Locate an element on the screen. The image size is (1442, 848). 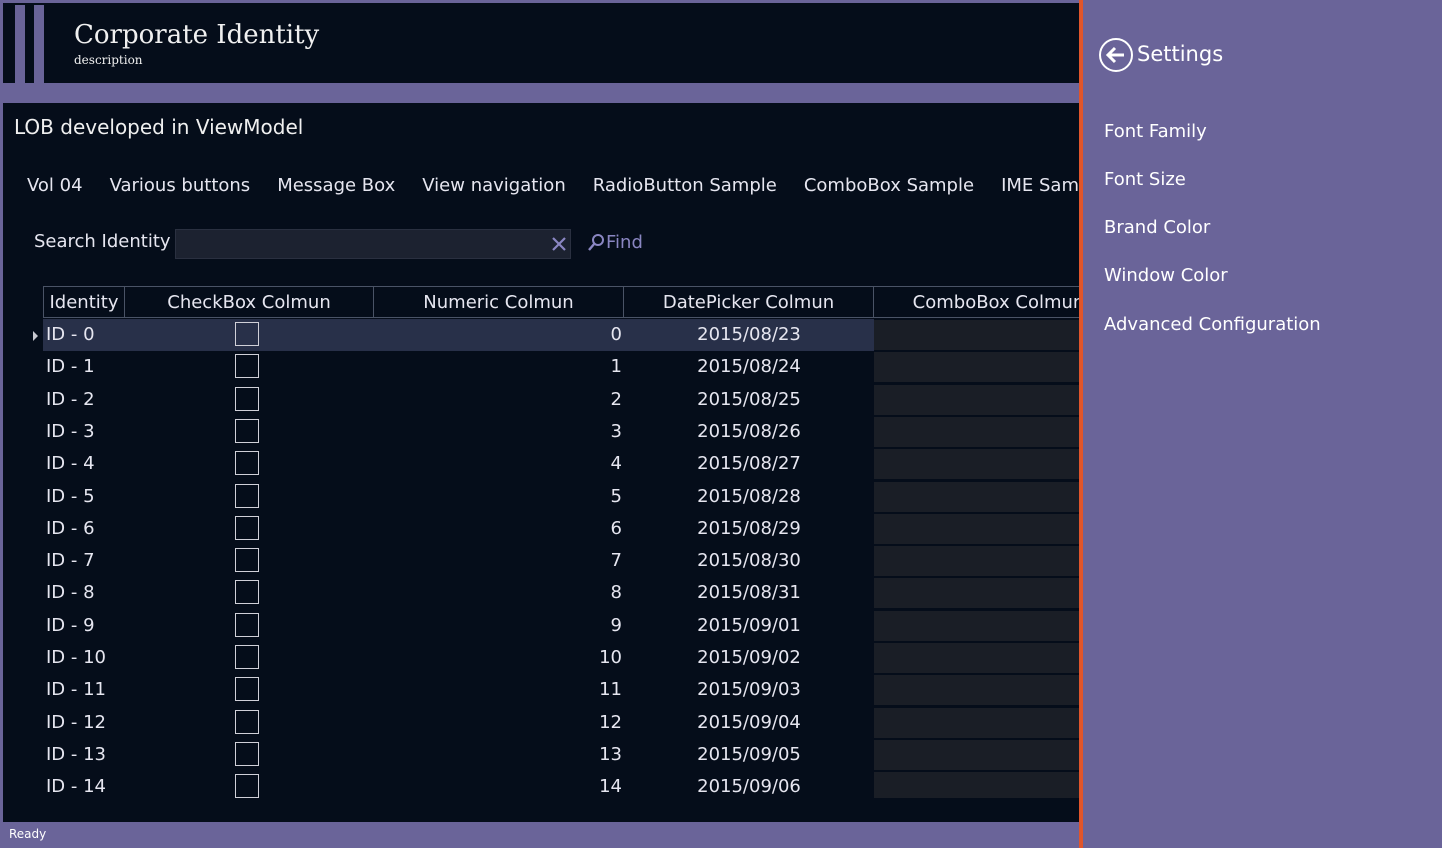
table-row: ID - 1 1 2015/08/24 is located at coordinates (561, 367).